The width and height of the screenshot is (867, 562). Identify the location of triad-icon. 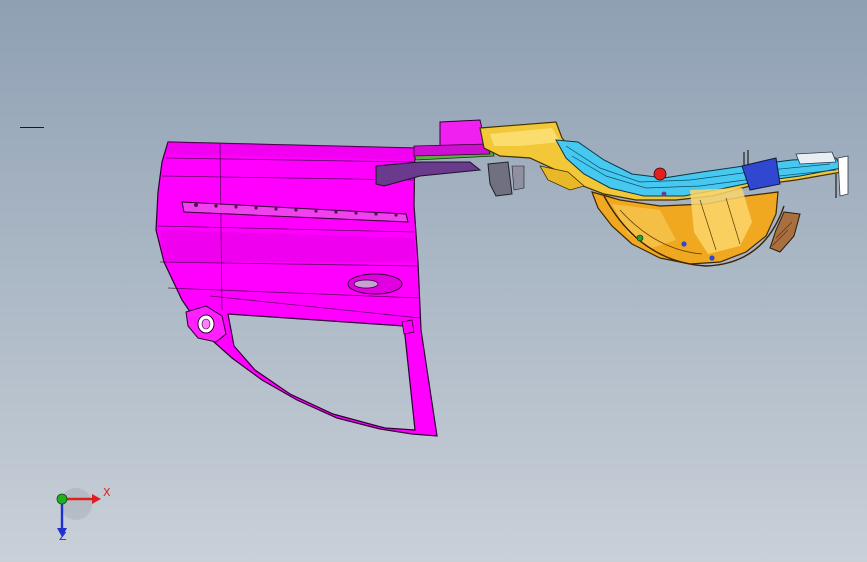
(78, 512).